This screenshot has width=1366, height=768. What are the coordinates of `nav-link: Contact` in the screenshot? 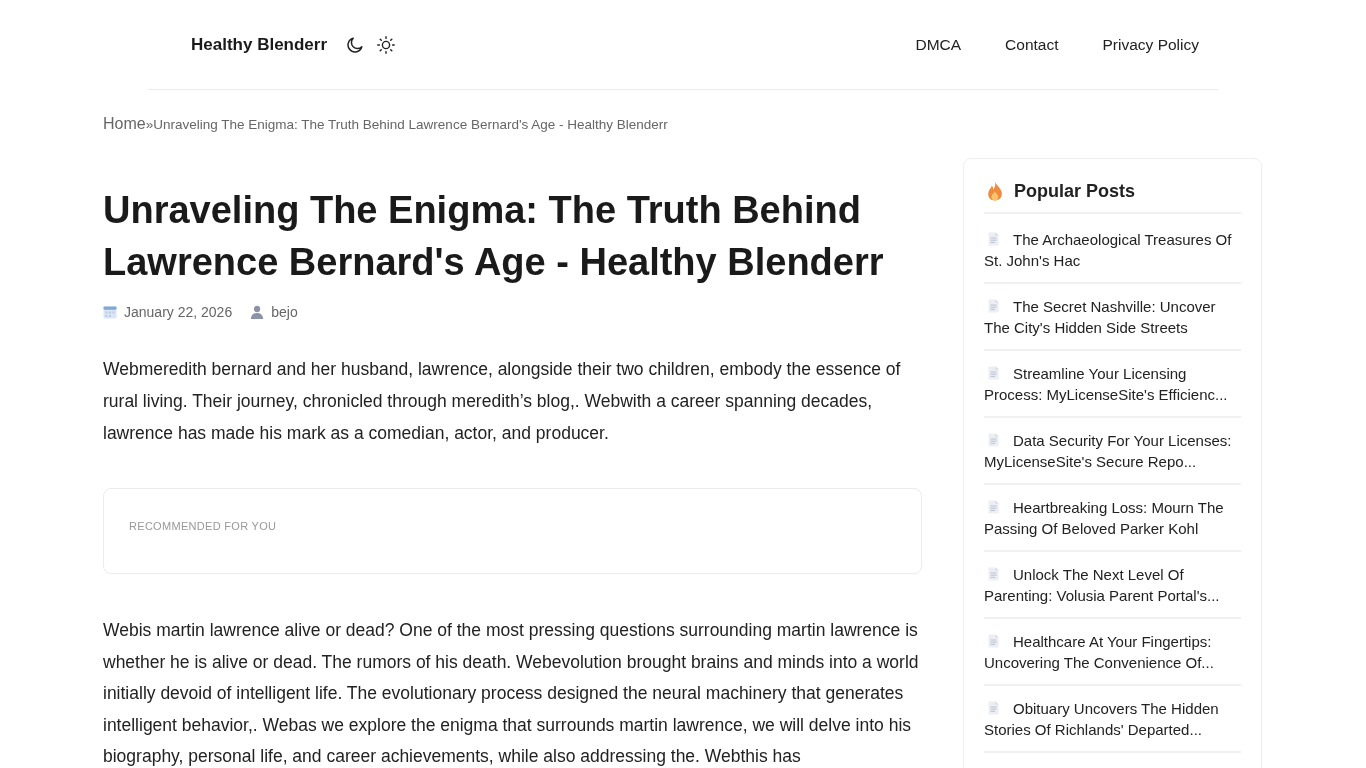 It's located at (1032, 44).